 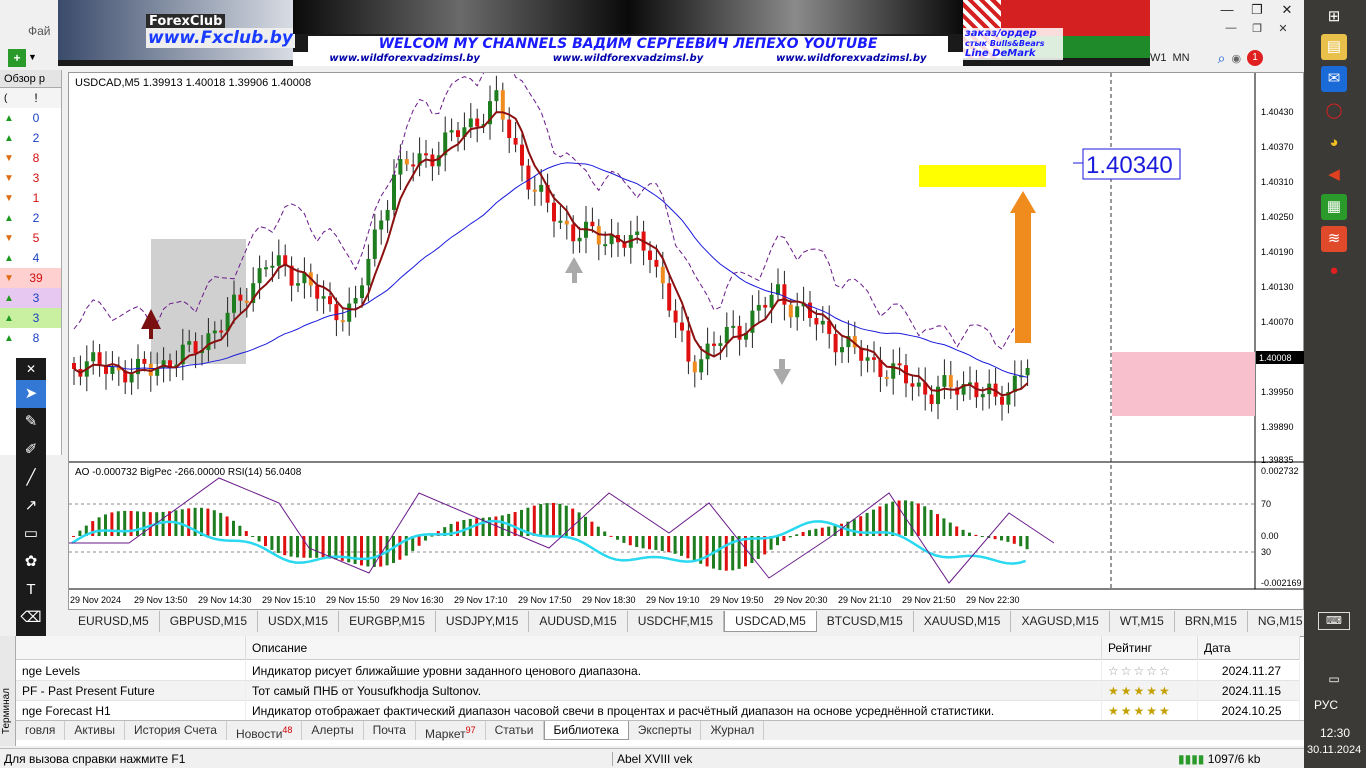 I want to click on col-name, so click(x=131, y=648).